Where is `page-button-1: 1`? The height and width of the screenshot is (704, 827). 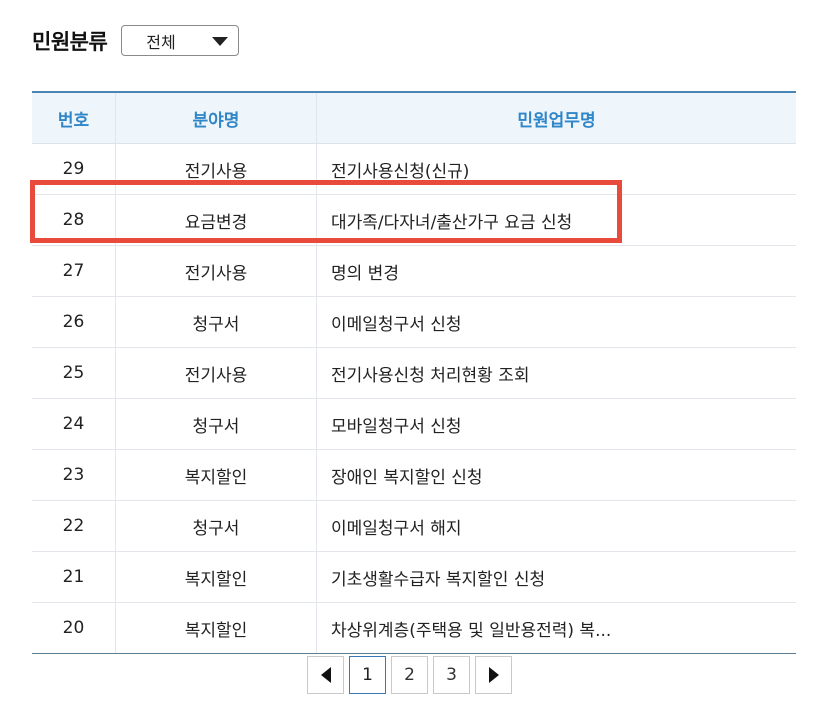
page-button-1: 1 is located at coordinates (367, 675).